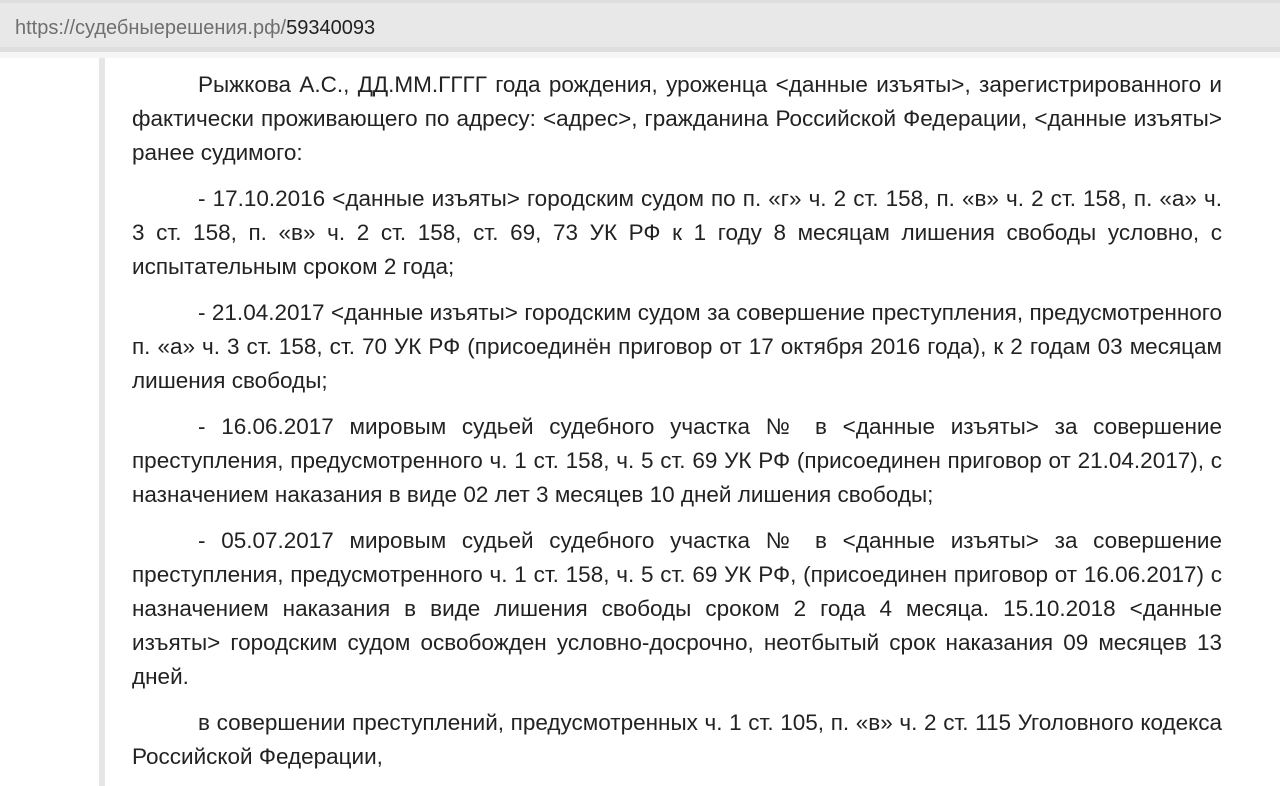 The height and width of the screenshot is (786, 1280). Describe the element at coordinates (331, 28) in the screenshot. I see `url-path: 59340093` at that location.